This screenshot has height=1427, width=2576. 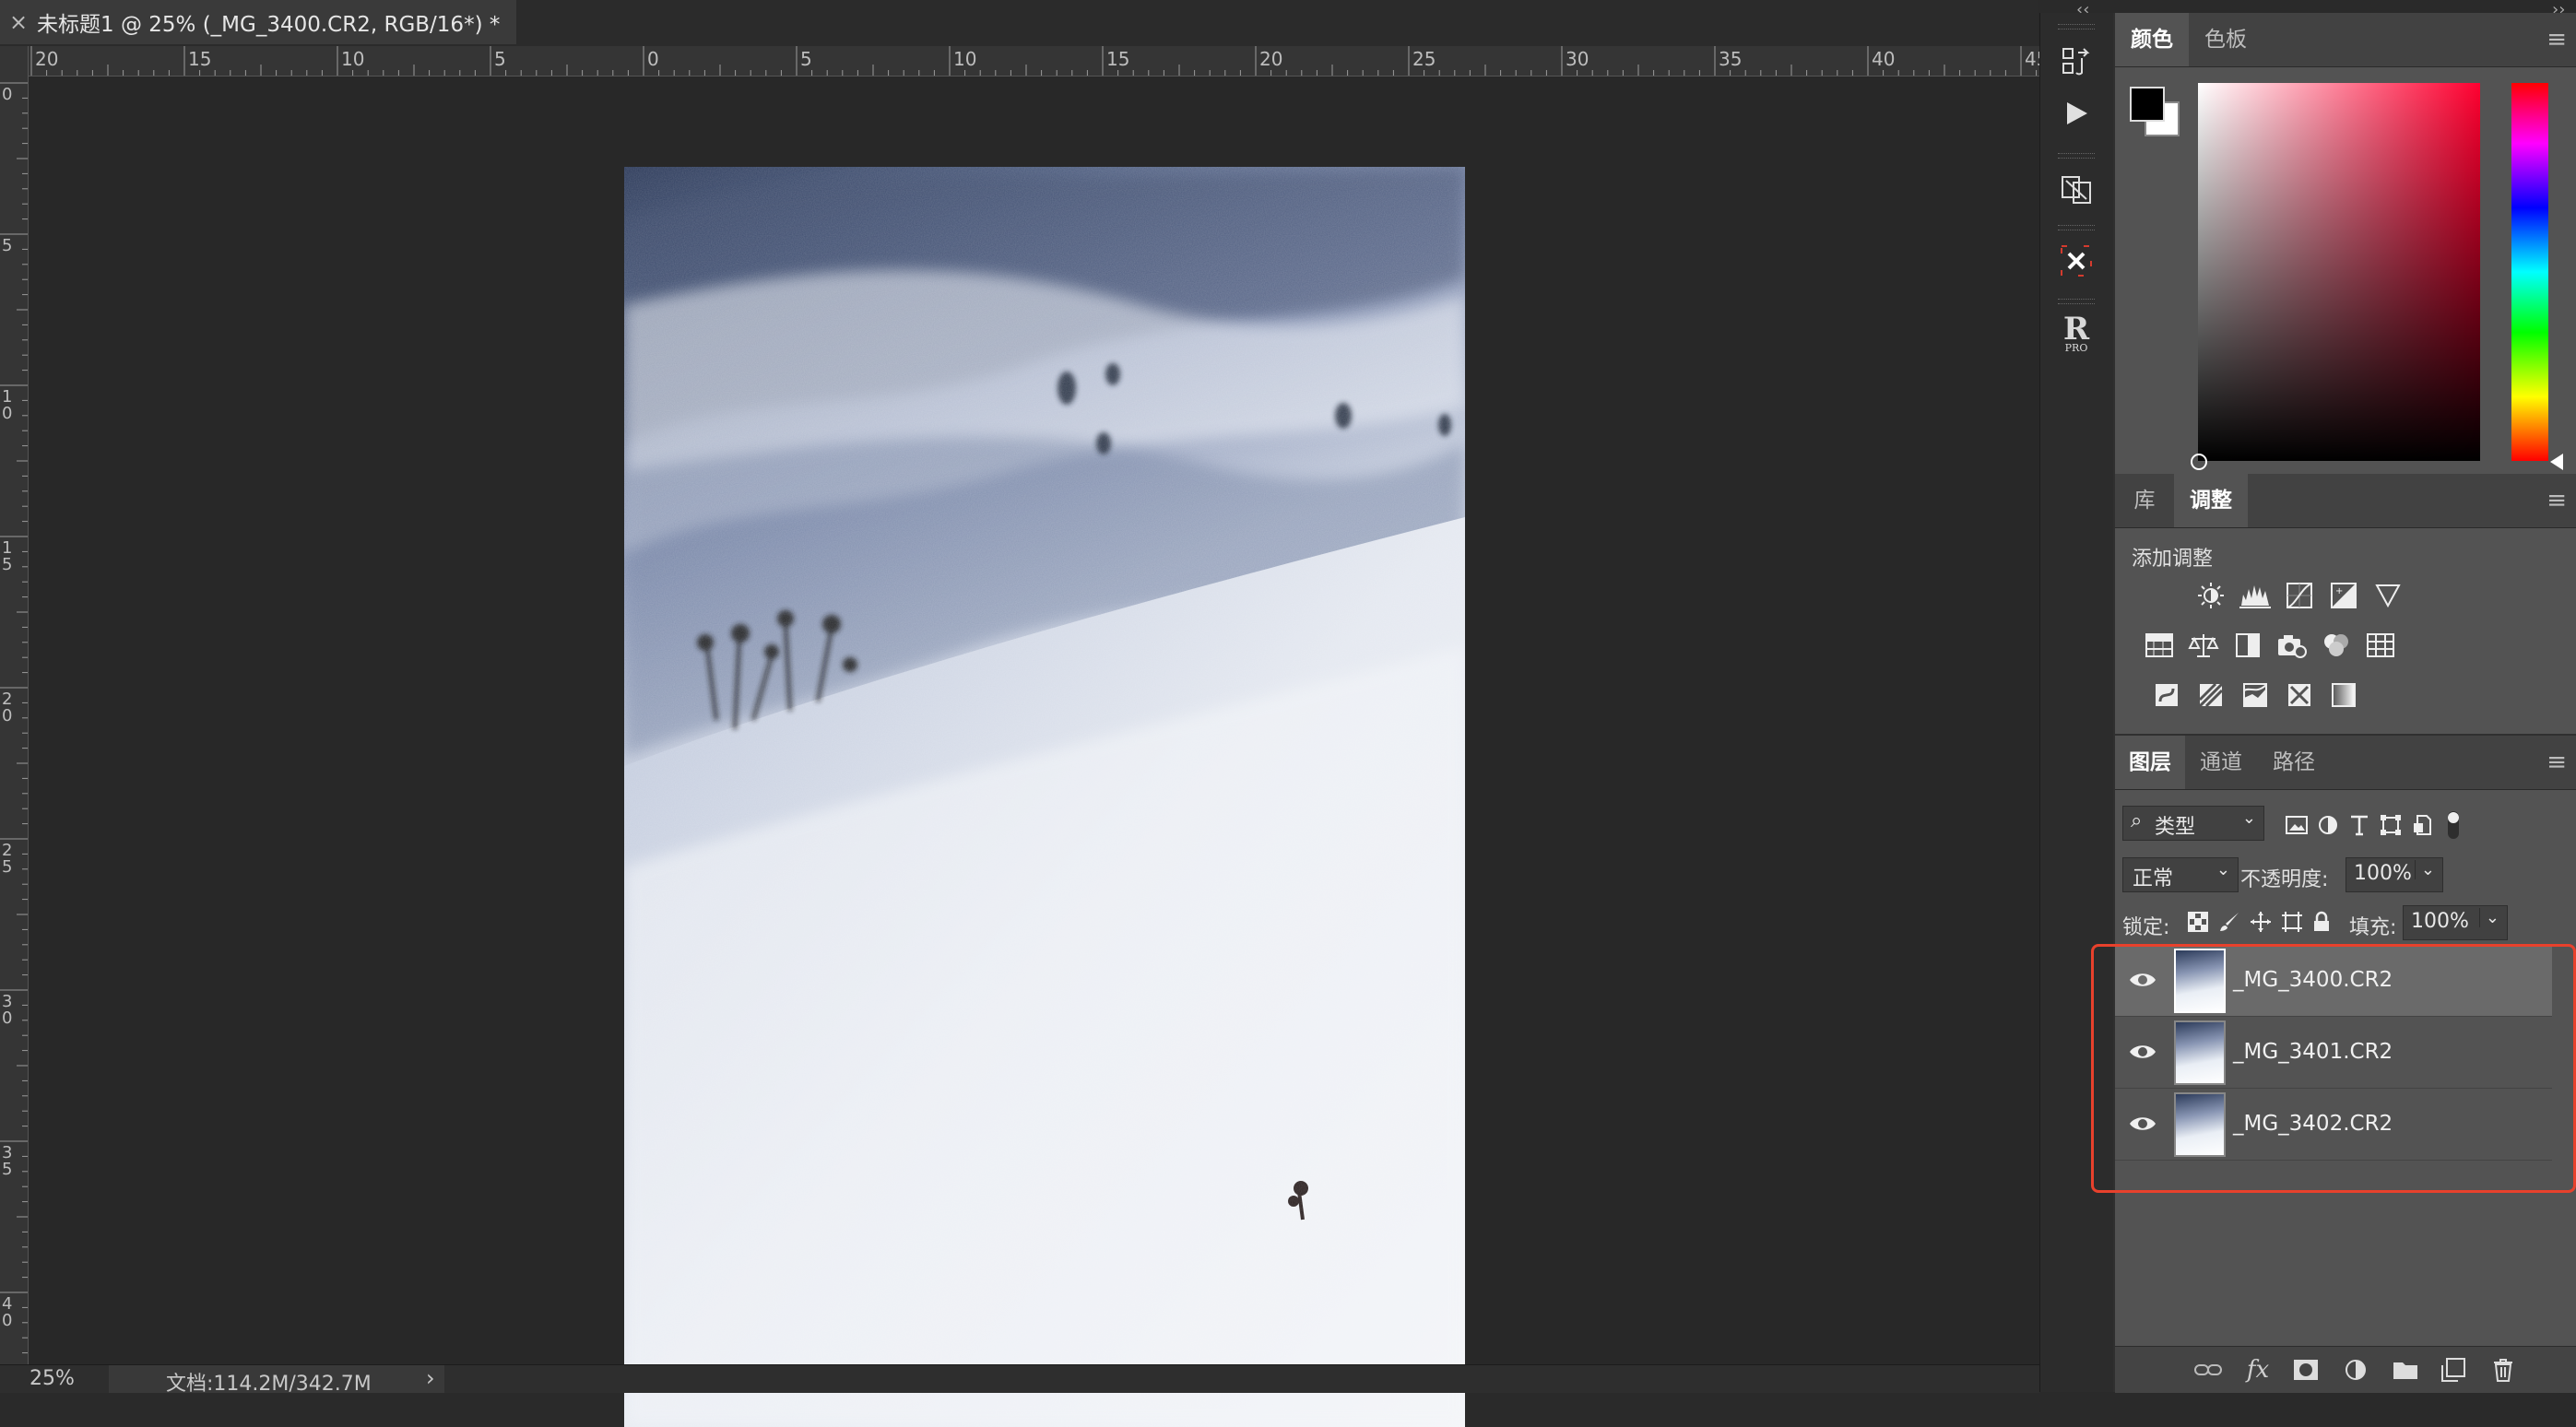 What do you see at coordinates (2032, 59) in the screenshot?
I see `ruler-label: 45` at bounding box center [2032, 59].